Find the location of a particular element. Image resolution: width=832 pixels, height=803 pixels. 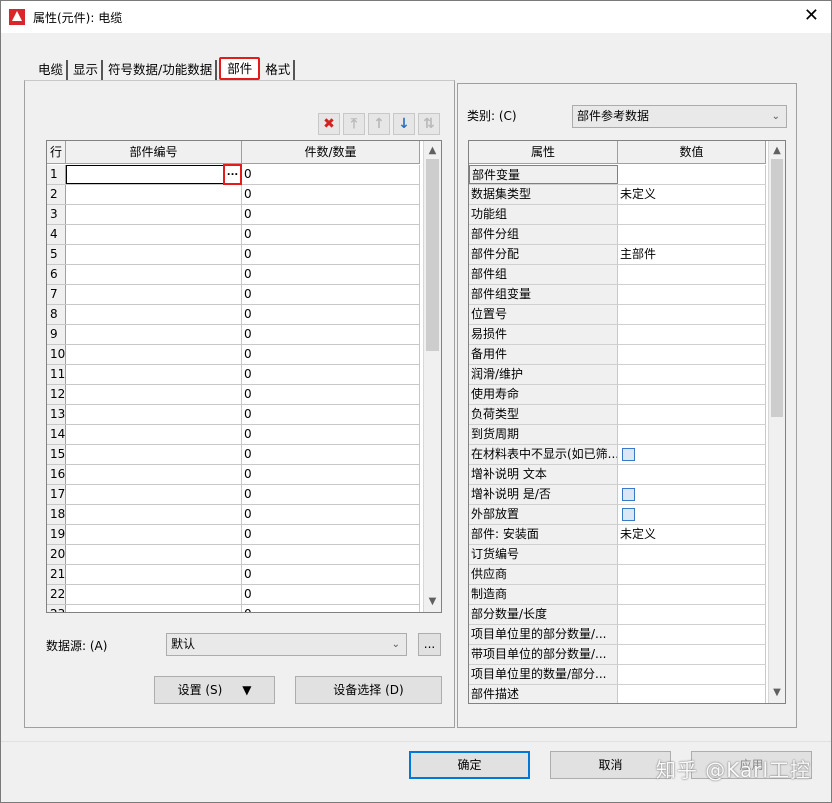

table-row: 22 0 is located at coordinates (233, 595).